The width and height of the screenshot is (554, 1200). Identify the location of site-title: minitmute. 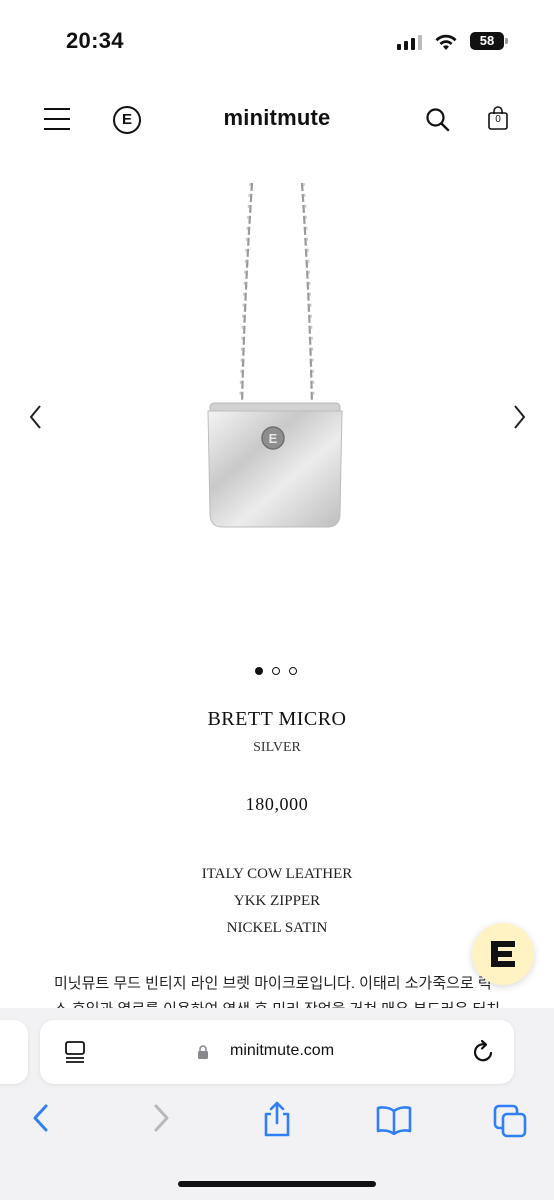
(277, 118).